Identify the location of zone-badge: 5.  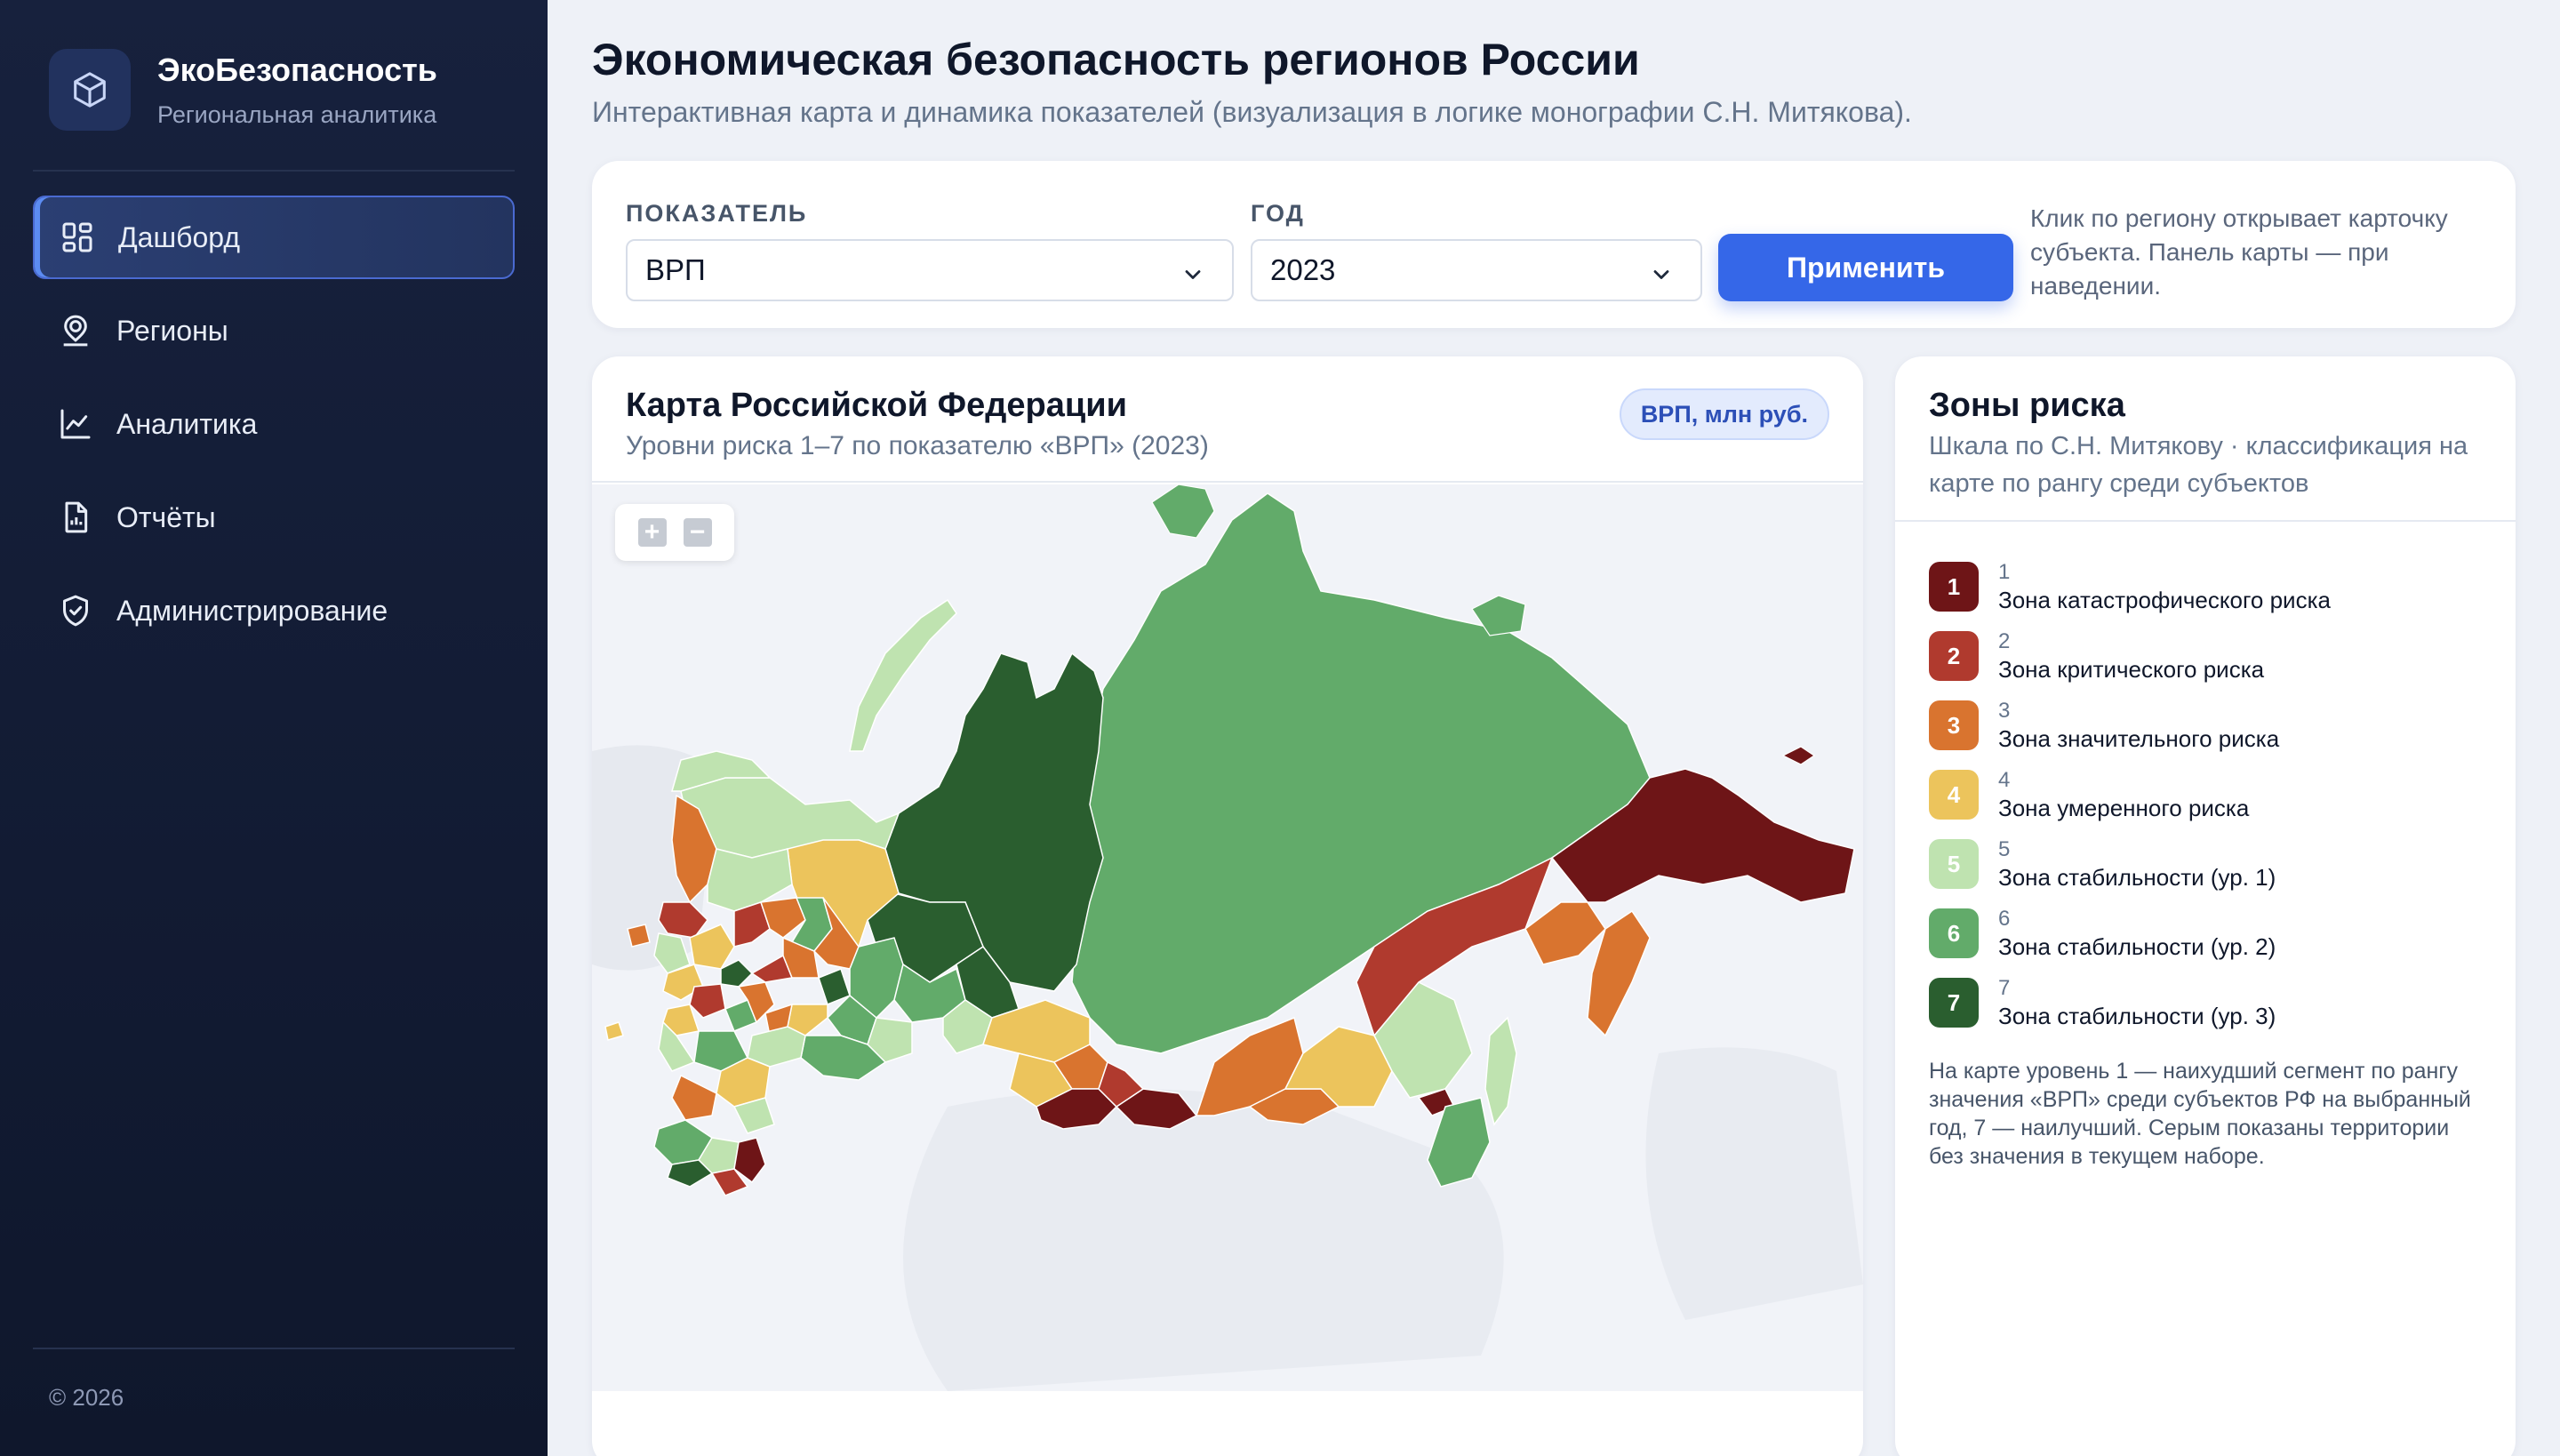
(1954, 864).